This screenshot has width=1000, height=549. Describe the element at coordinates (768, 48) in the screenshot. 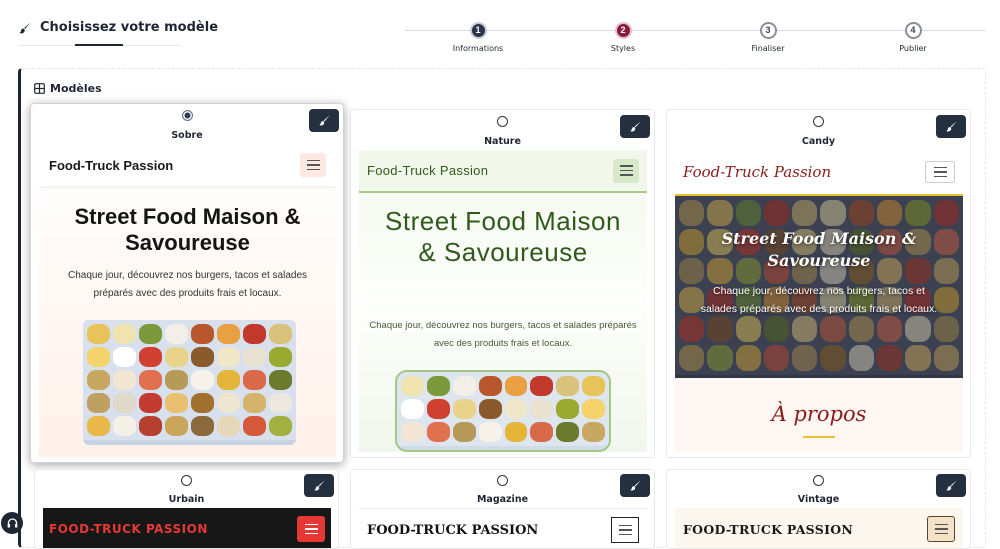

I see `step-label: Finaliser` at that location.